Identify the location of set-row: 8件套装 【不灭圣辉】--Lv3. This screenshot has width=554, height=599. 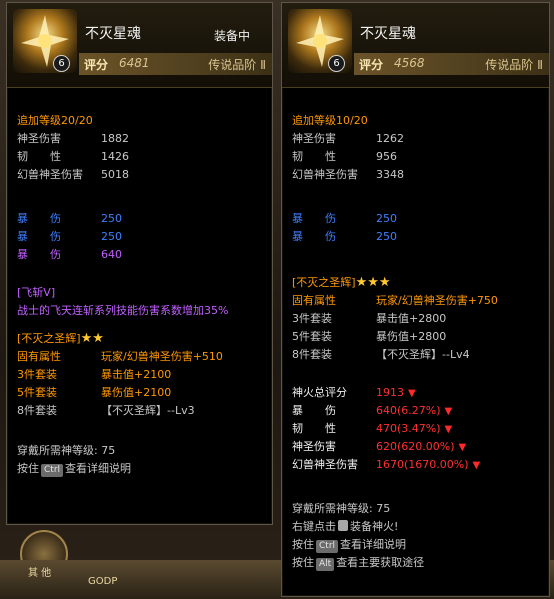
(106, 410).